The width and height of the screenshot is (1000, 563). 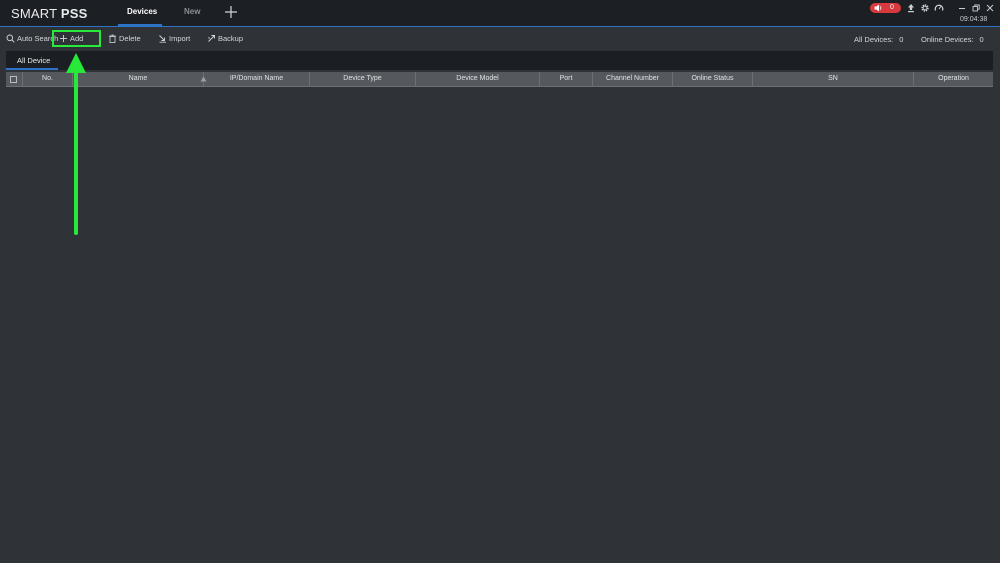 What do you see at coordinates (962, 8) in the screenshot?
I see `minimize-icon` at bounding box center [962, 8].